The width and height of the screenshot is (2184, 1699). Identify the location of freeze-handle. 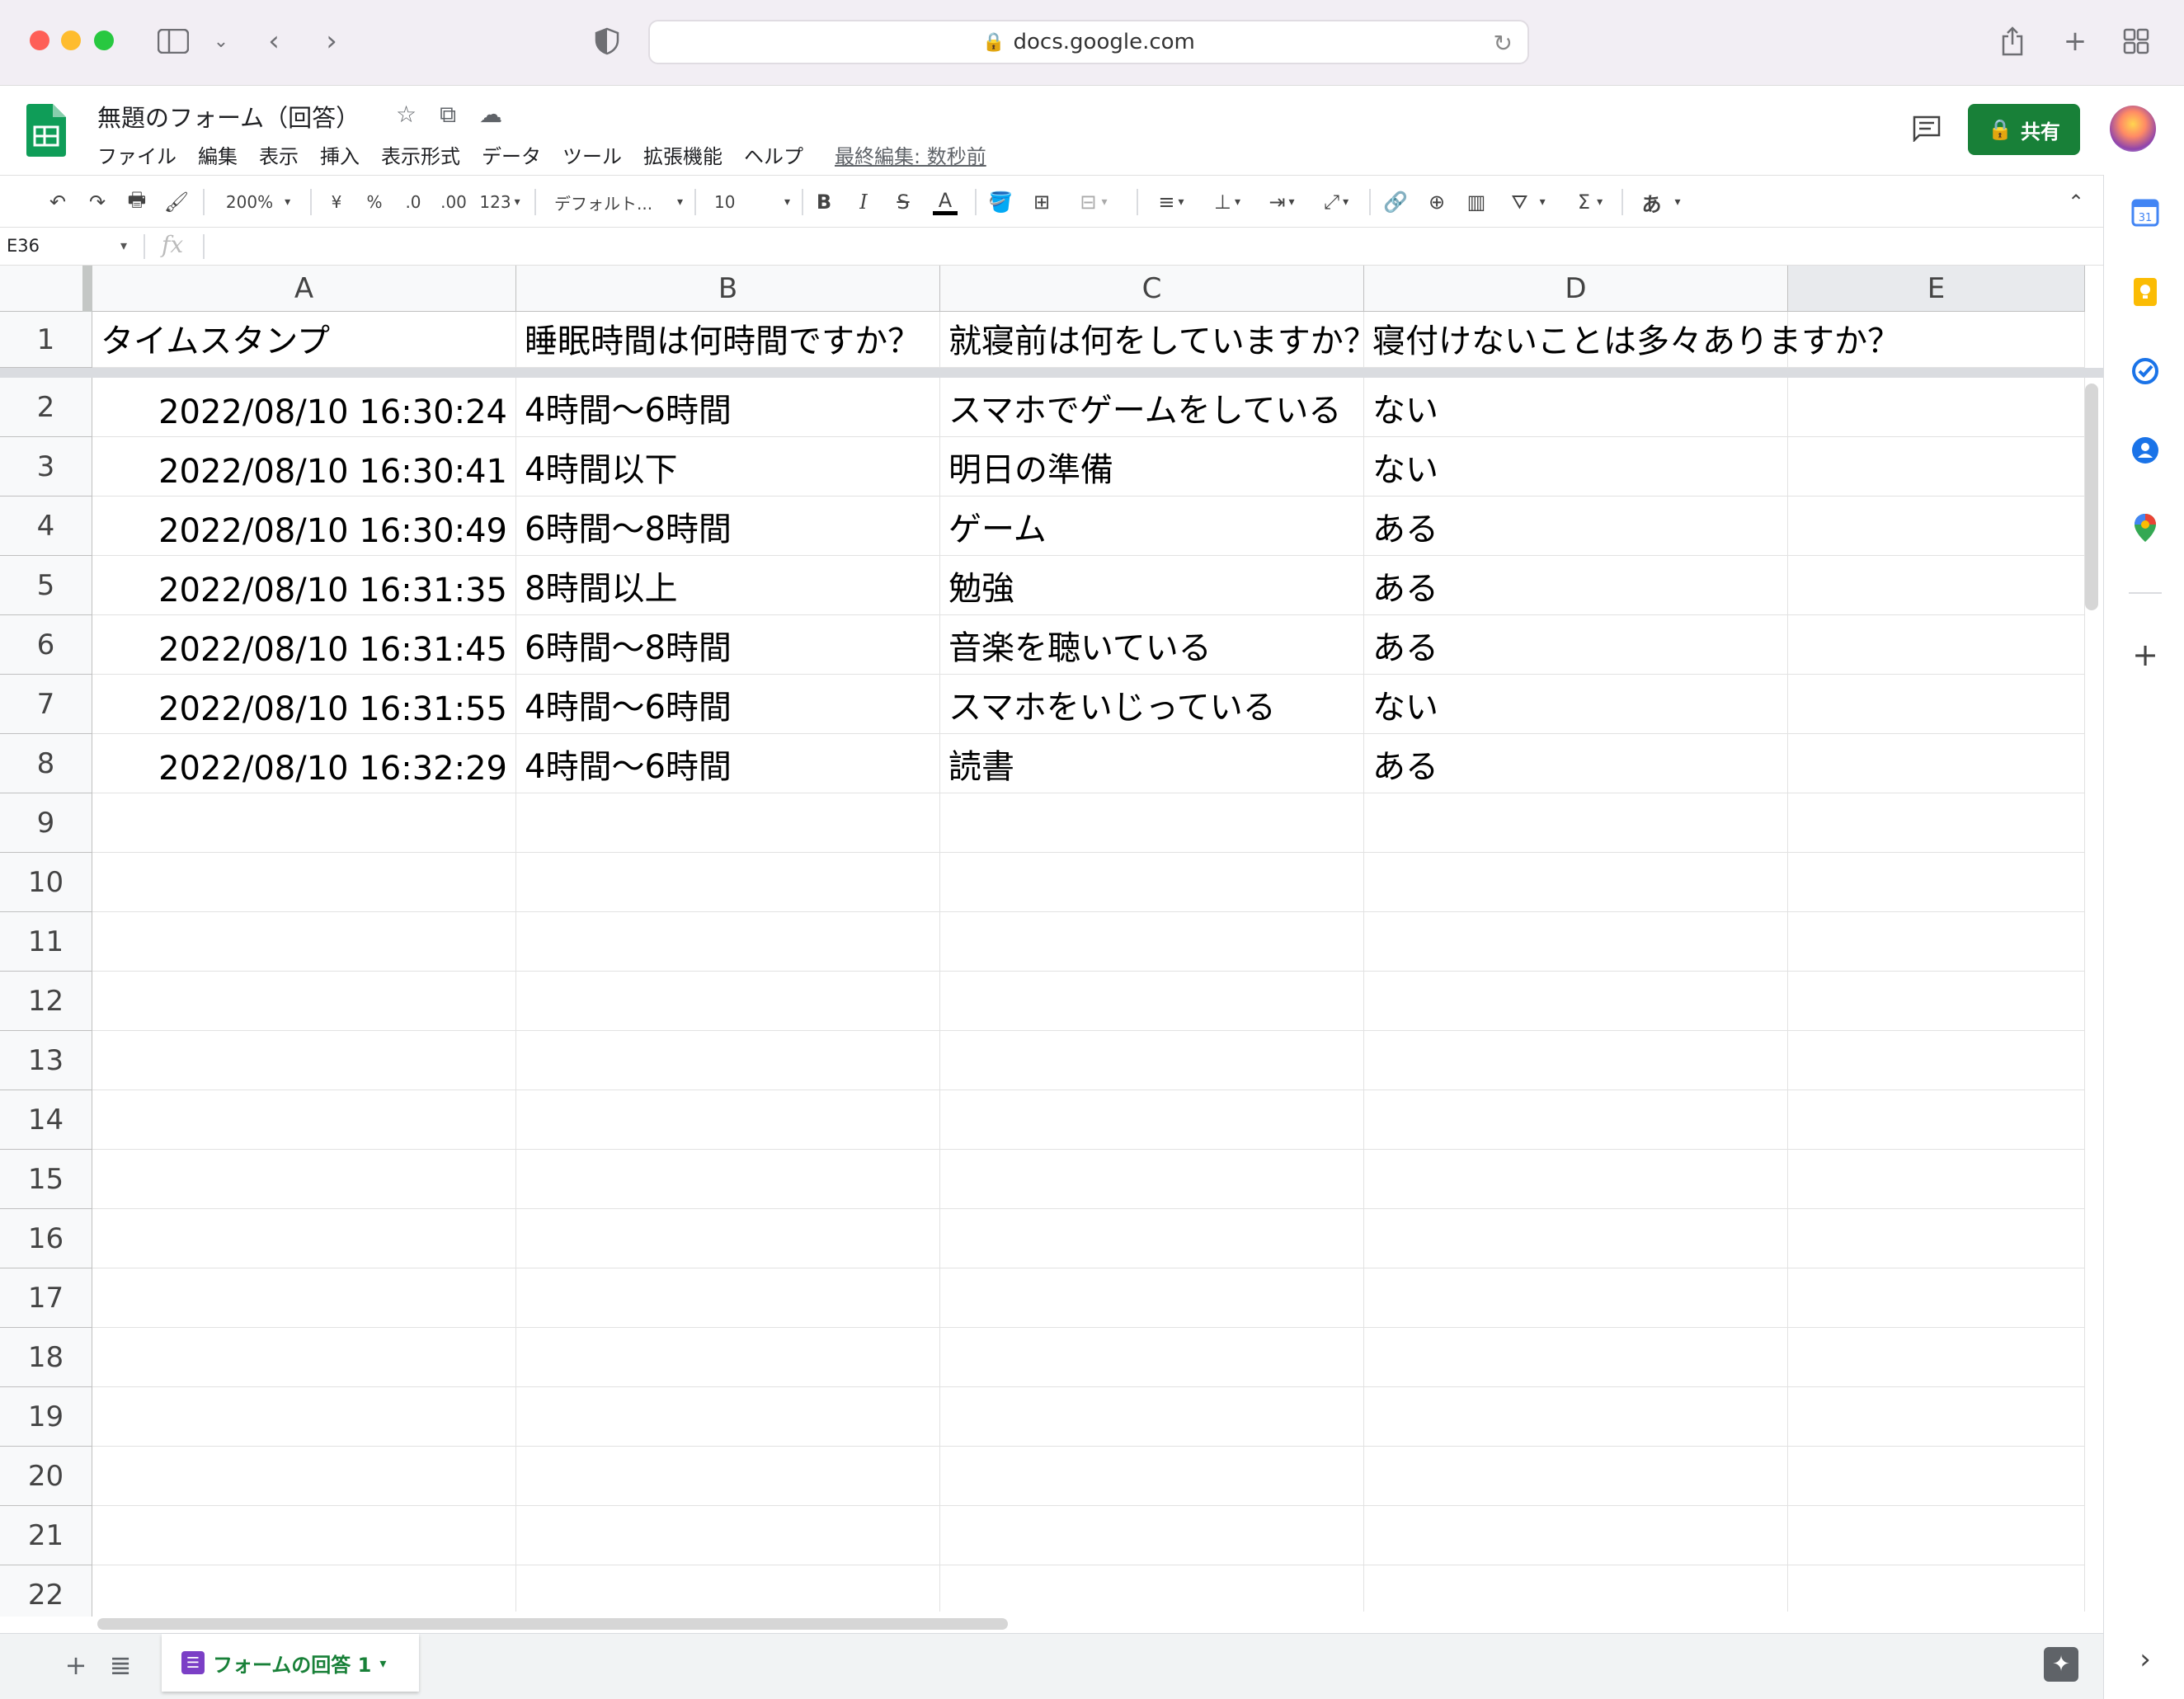
(87, 289).